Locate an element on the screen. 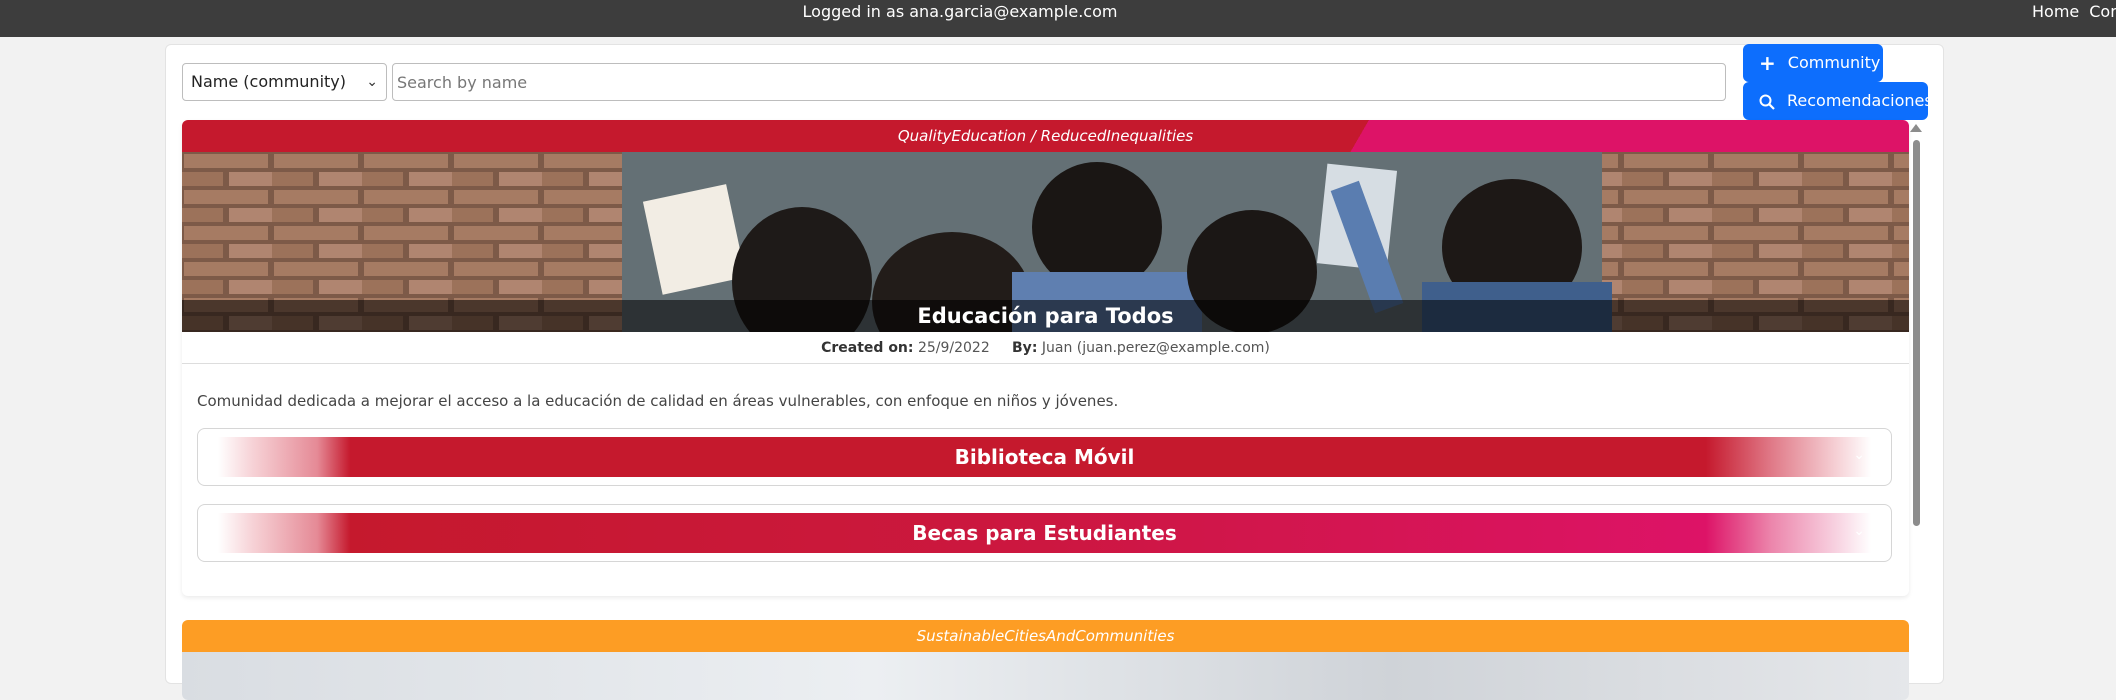 This screenshot has height=700, width=2116. plus-icon: + is located at coordinates (1767, 63).